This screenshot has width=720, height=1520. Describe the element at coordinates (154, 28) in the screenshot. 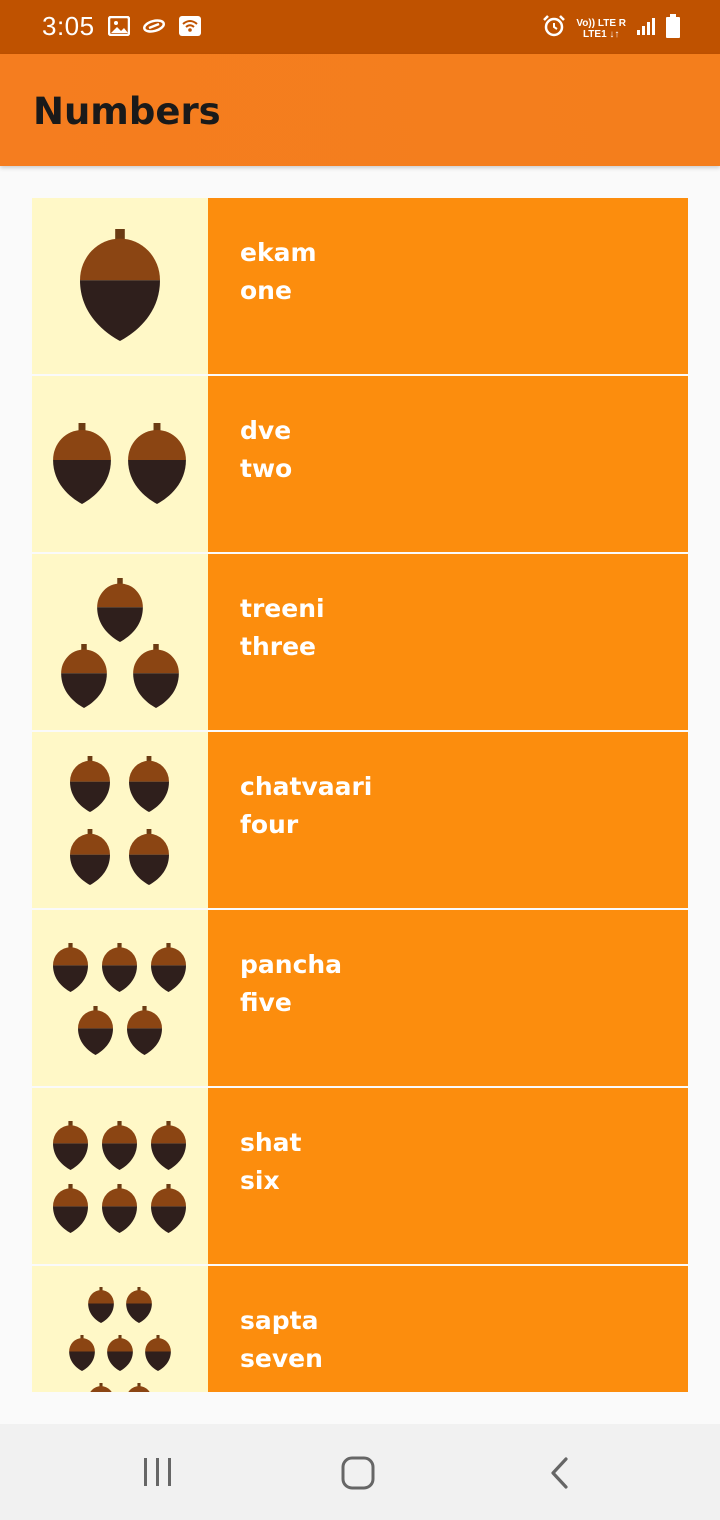

I see `link-icon` at that location.